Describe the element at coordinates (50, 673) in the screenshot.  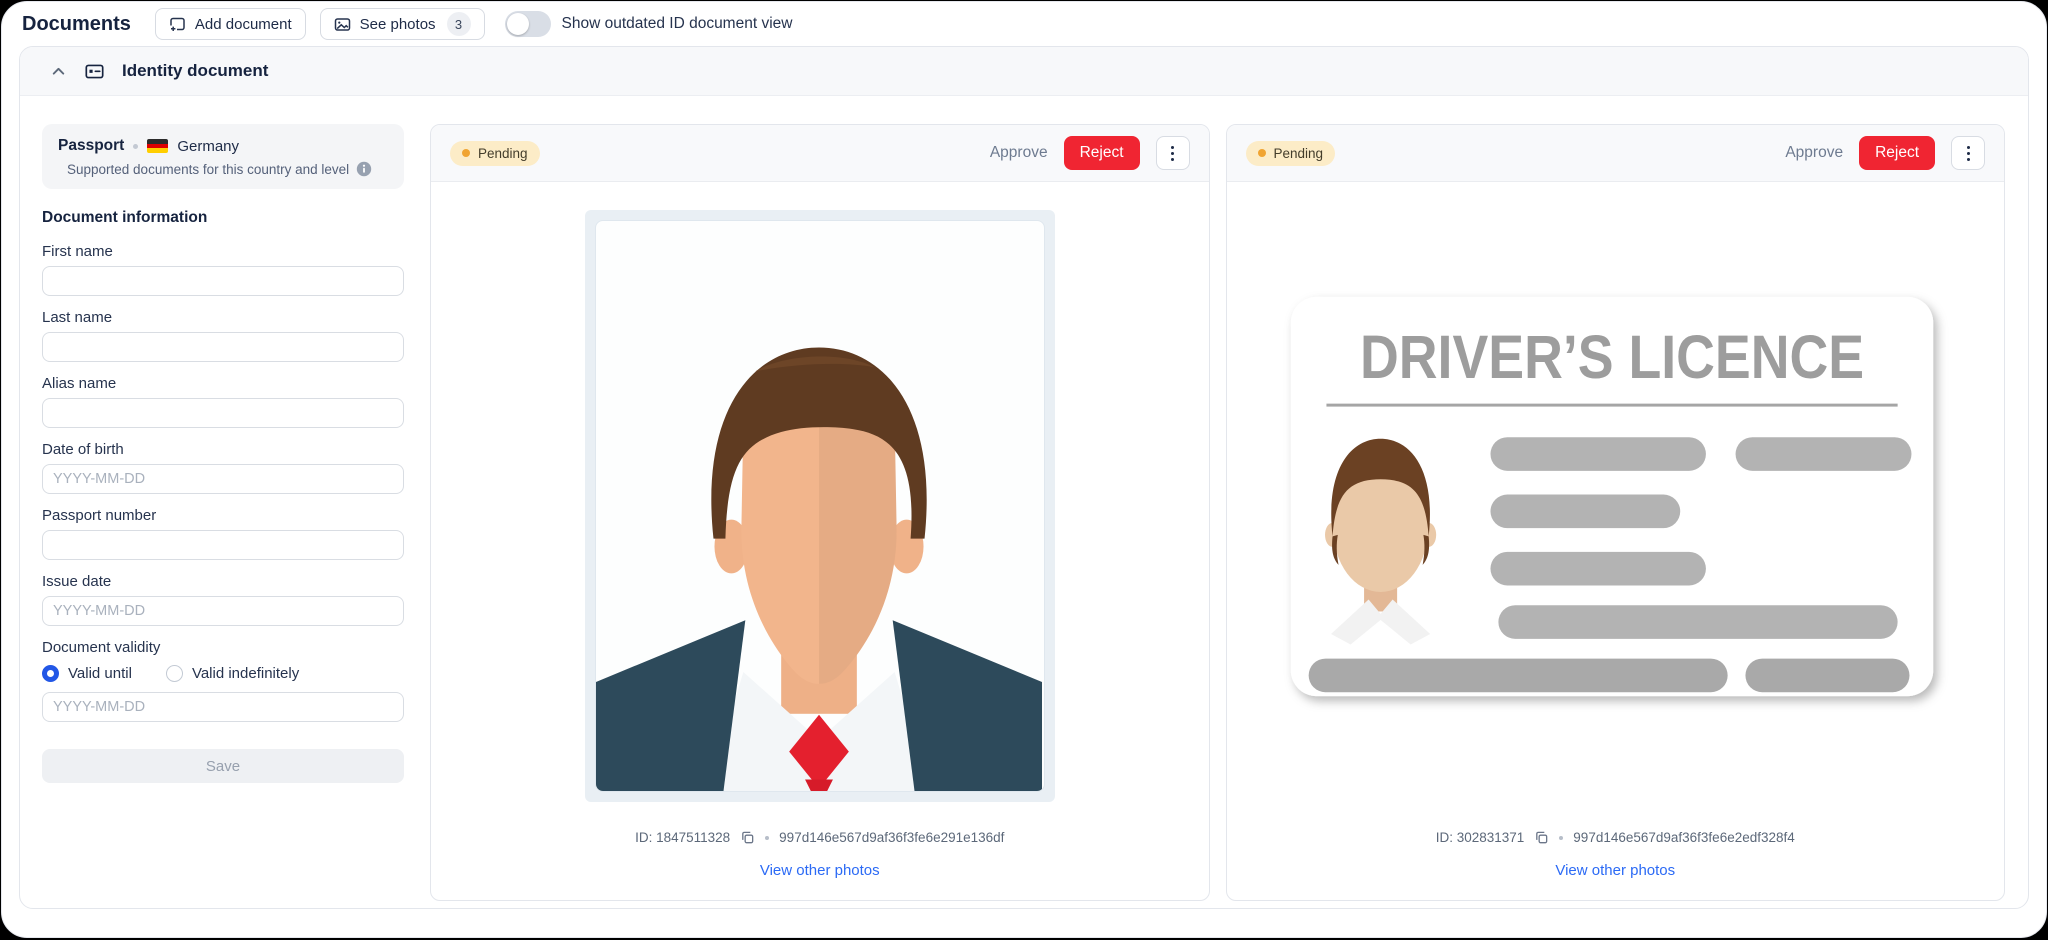
I see `radio-selected-icon` at that location.